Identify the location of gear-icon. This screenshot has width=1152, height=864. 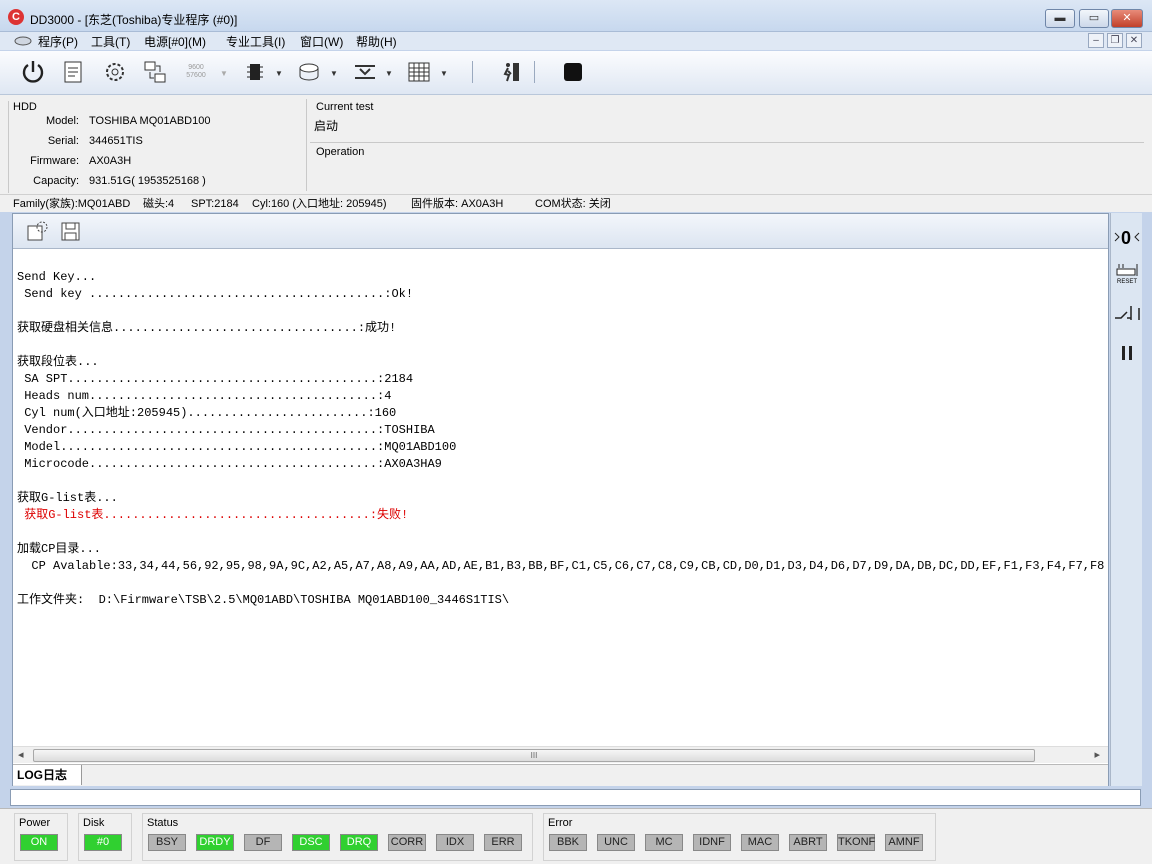
(115, 72).